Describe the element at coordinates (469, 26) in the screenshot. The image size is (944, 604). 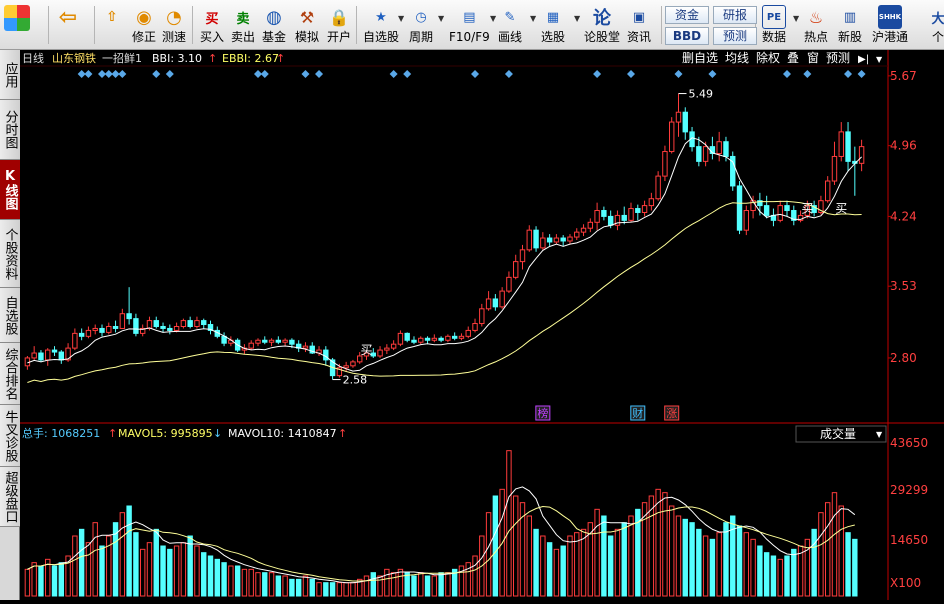
I see `f10-button: ▤ F10/F9` at that location.